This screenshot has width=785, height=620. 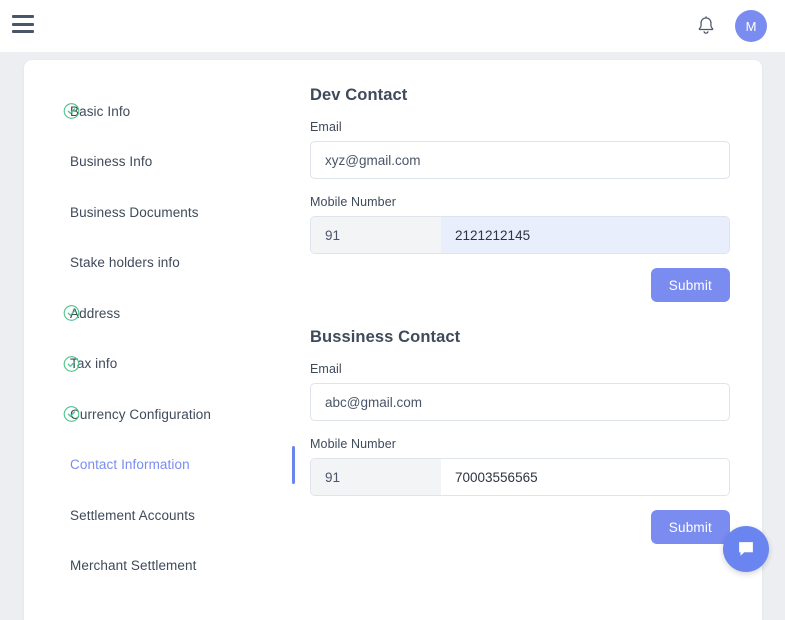 What do you see at coordinates (520, 527) in the screenshot?
I see `business-contact-actions: Submit` at bounding box center [520, 527].